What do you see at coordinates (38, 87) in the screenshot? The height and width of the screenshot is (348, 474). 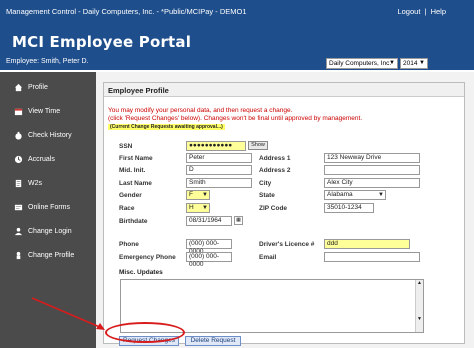 I see `sidebar-item-label: Profile` at bounding box center [38, 87].